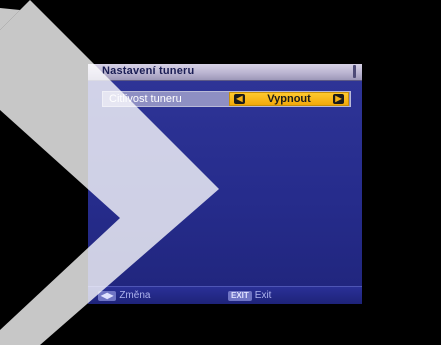  What do you see at coordinates (135, 295) in the screenshot?
I see `change-hint-label: Změna` at bounding box center [135, 295].